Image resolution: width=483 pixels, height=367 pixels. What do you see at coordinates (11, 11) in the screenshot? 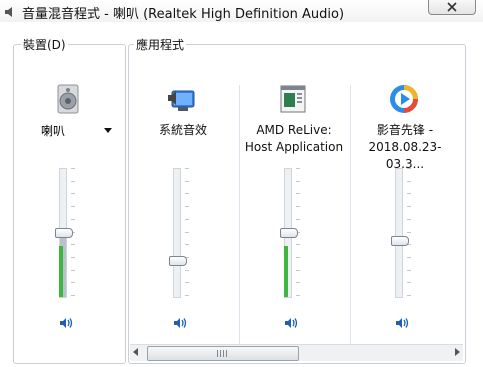
I see `speaker-title-icon` at bounding box center [11, 11].